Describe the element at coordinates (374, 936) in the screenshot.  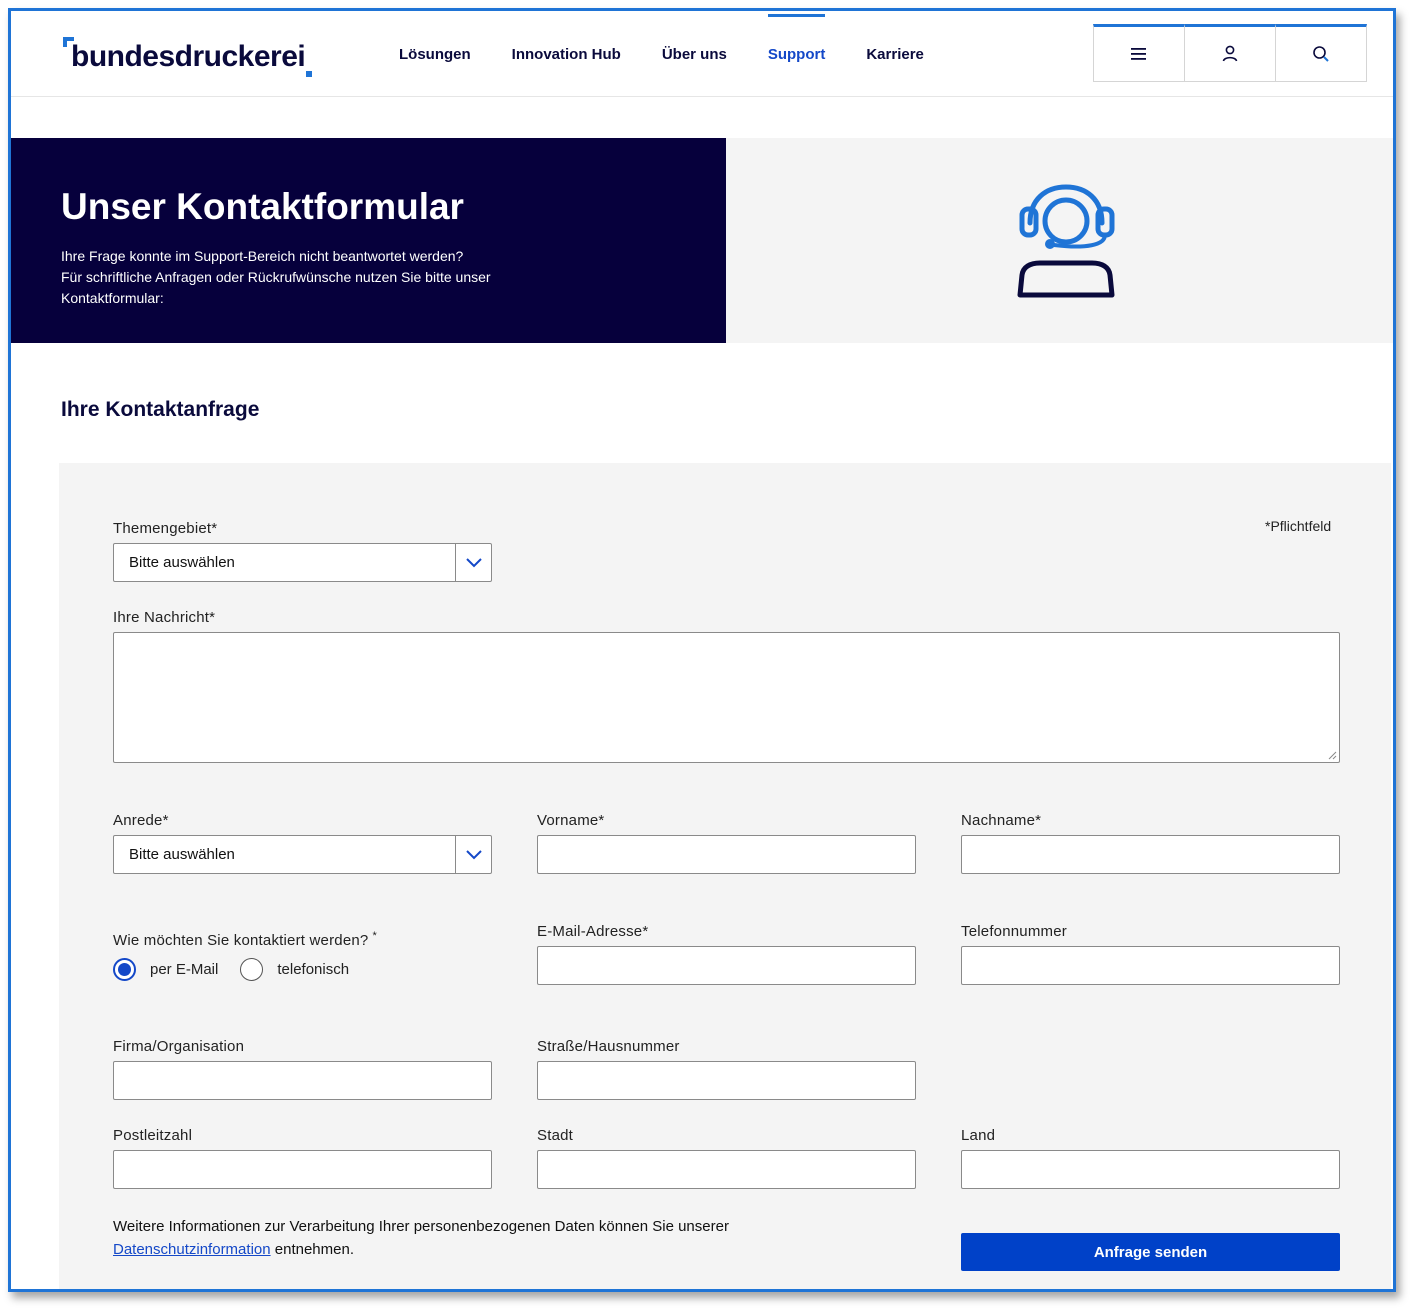
I see `contact-method-required: *` at that location.